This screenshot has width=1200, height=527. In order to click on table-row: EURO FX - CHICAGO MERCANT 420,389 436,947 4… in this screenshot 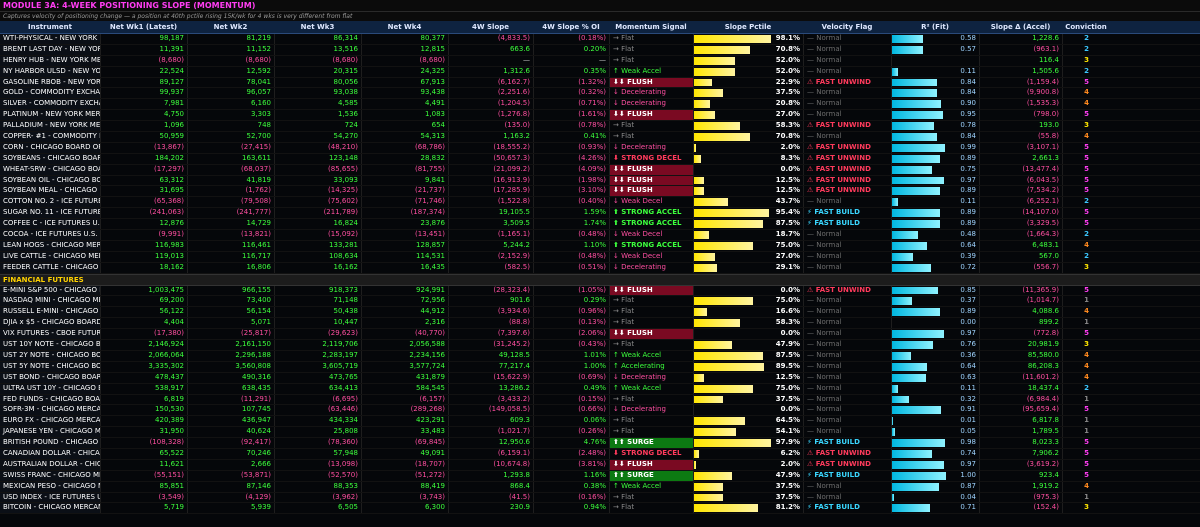, I will do `click(600, 422)`.